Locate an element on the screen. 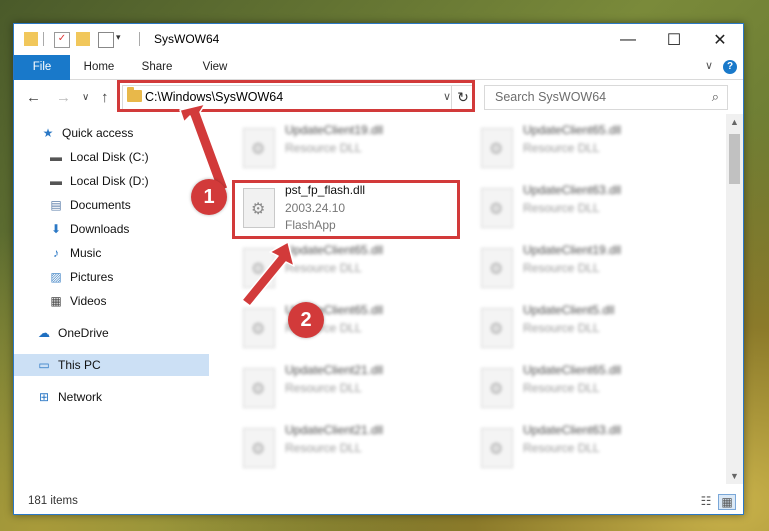 This screenshot has width=769, height=531. file-name: UpdateClient21.dll is located at coordinates (334, 370).